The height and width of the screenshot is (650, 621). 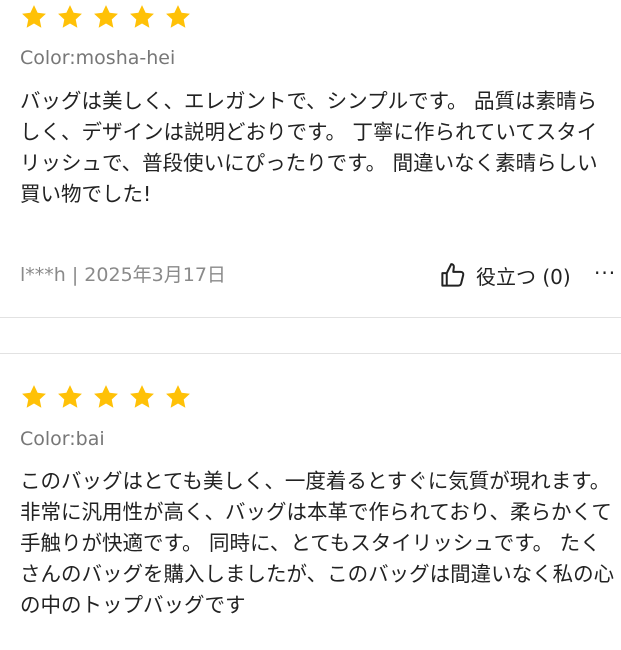 What do you see at coordinates (606, 275) in the screenshot?
I see `more-options-icon: ···` at bounding box center [606, 275].